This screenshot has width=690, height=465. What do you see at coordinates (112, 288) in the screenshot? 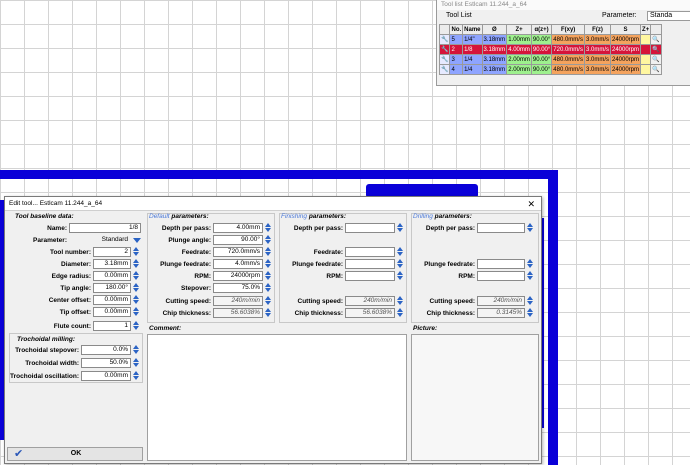
I see `tip-angle-field: 180.00°` at bounding box center [112, 288].